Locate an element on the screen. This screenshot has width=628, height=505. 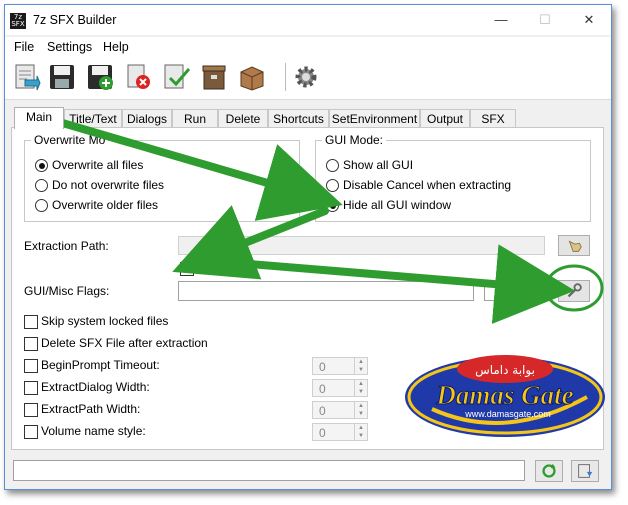
arrow-to-flags-button is located at coordinates (410, 284).